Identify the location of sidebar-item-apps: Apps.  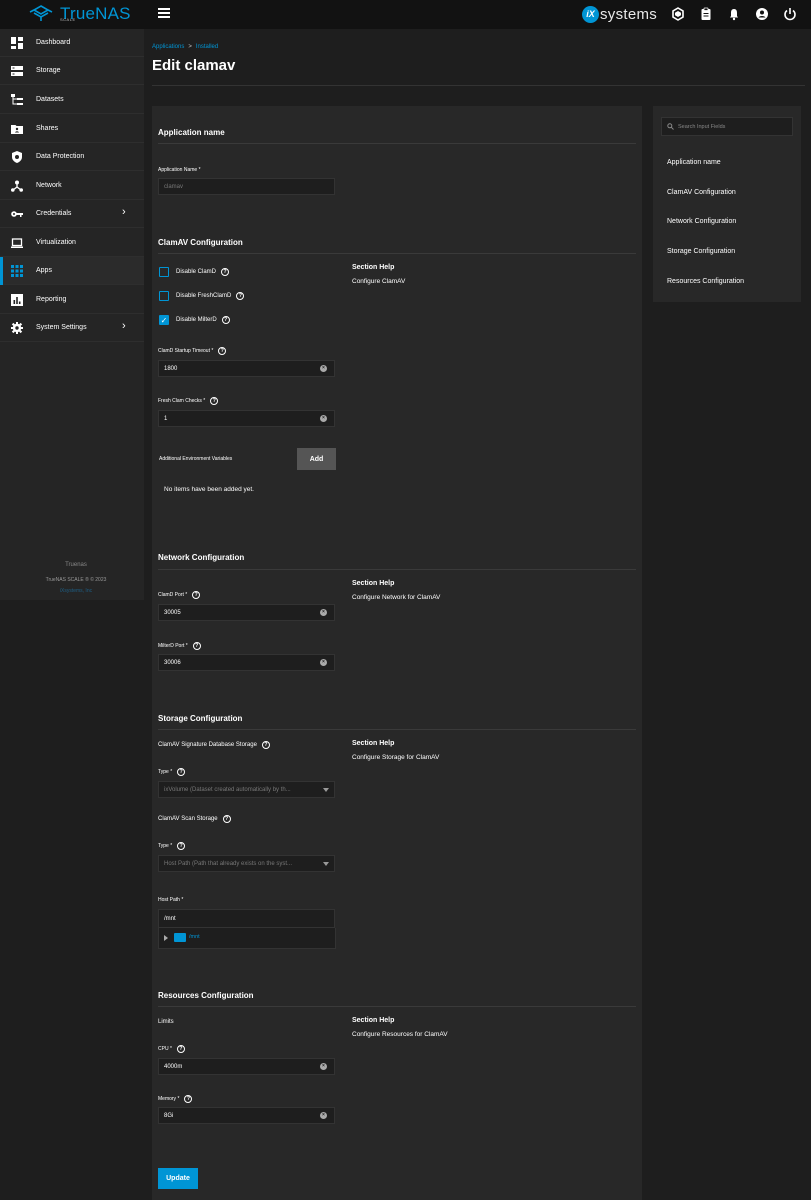
(72, 271).